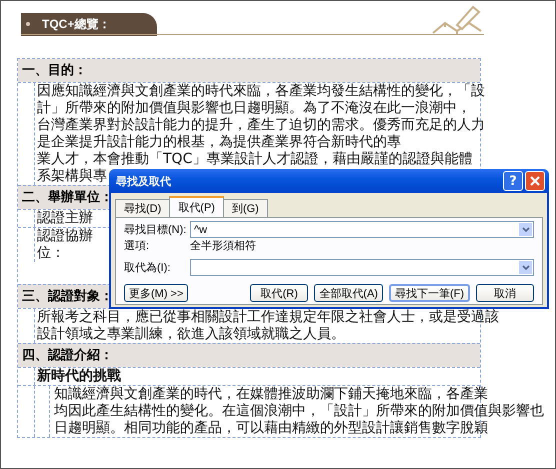 The width and height of the screenshot is (556, 469). I want to click on tab: 到(G), so click(245, 208).